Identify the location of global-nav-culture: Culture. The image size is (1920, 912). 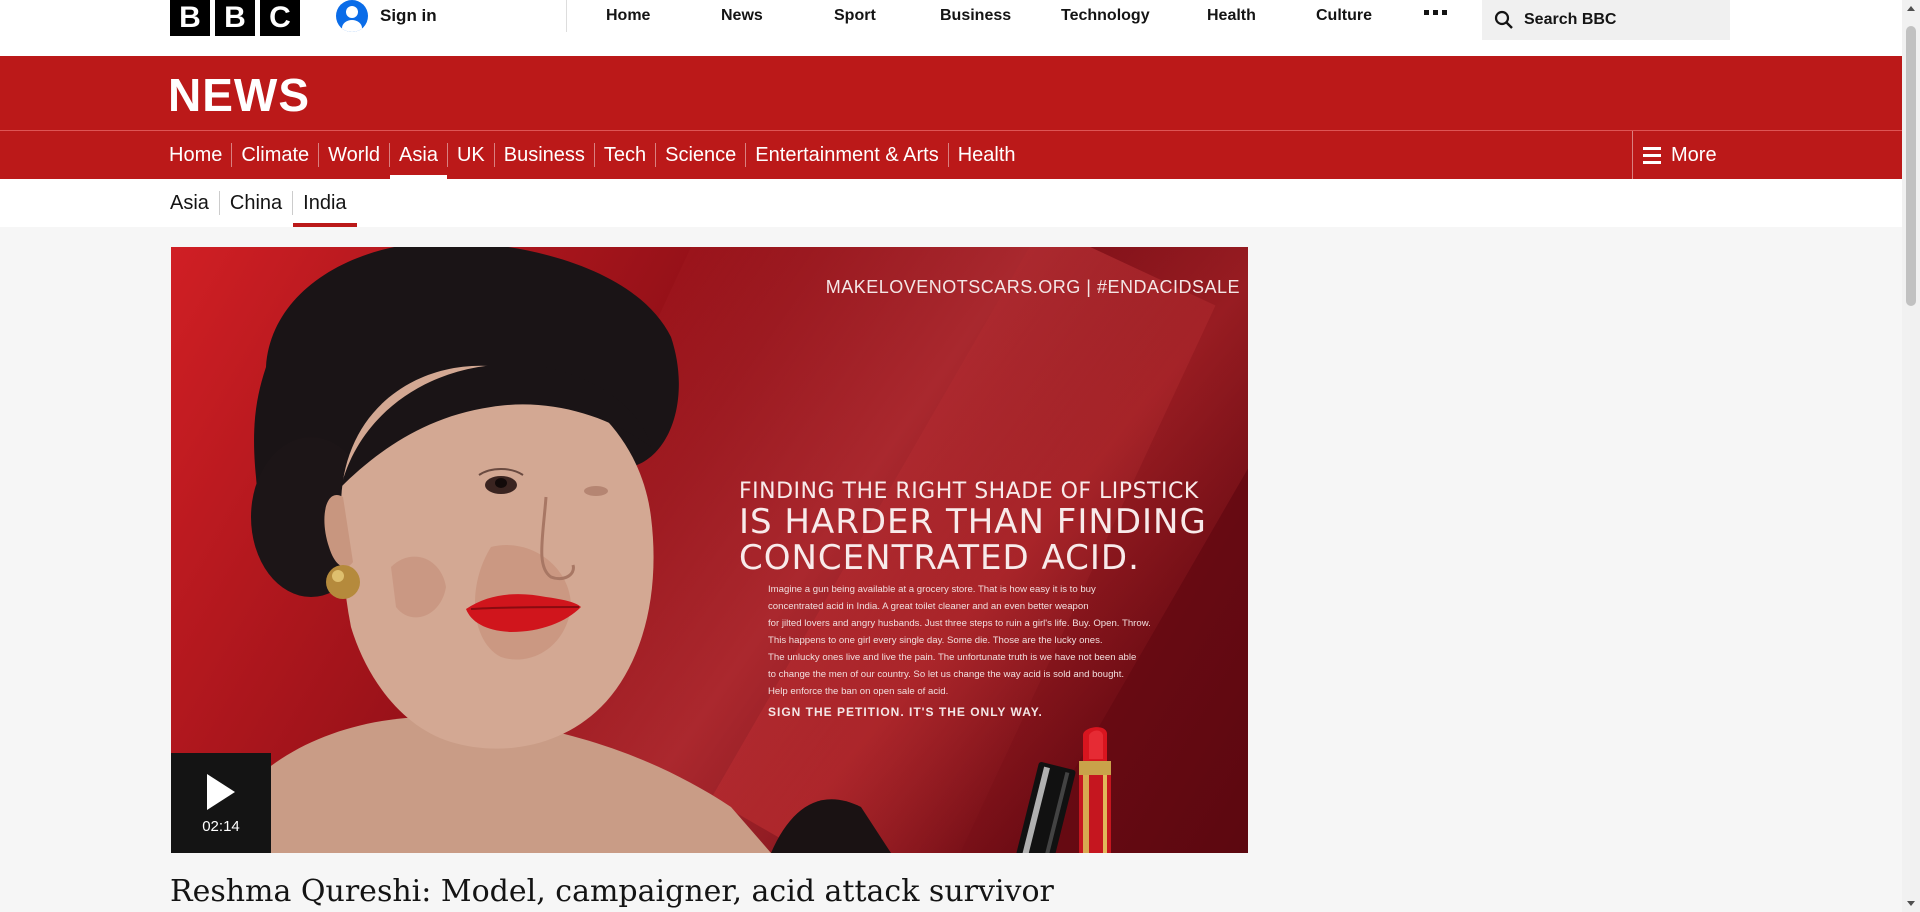
(1344, 16).